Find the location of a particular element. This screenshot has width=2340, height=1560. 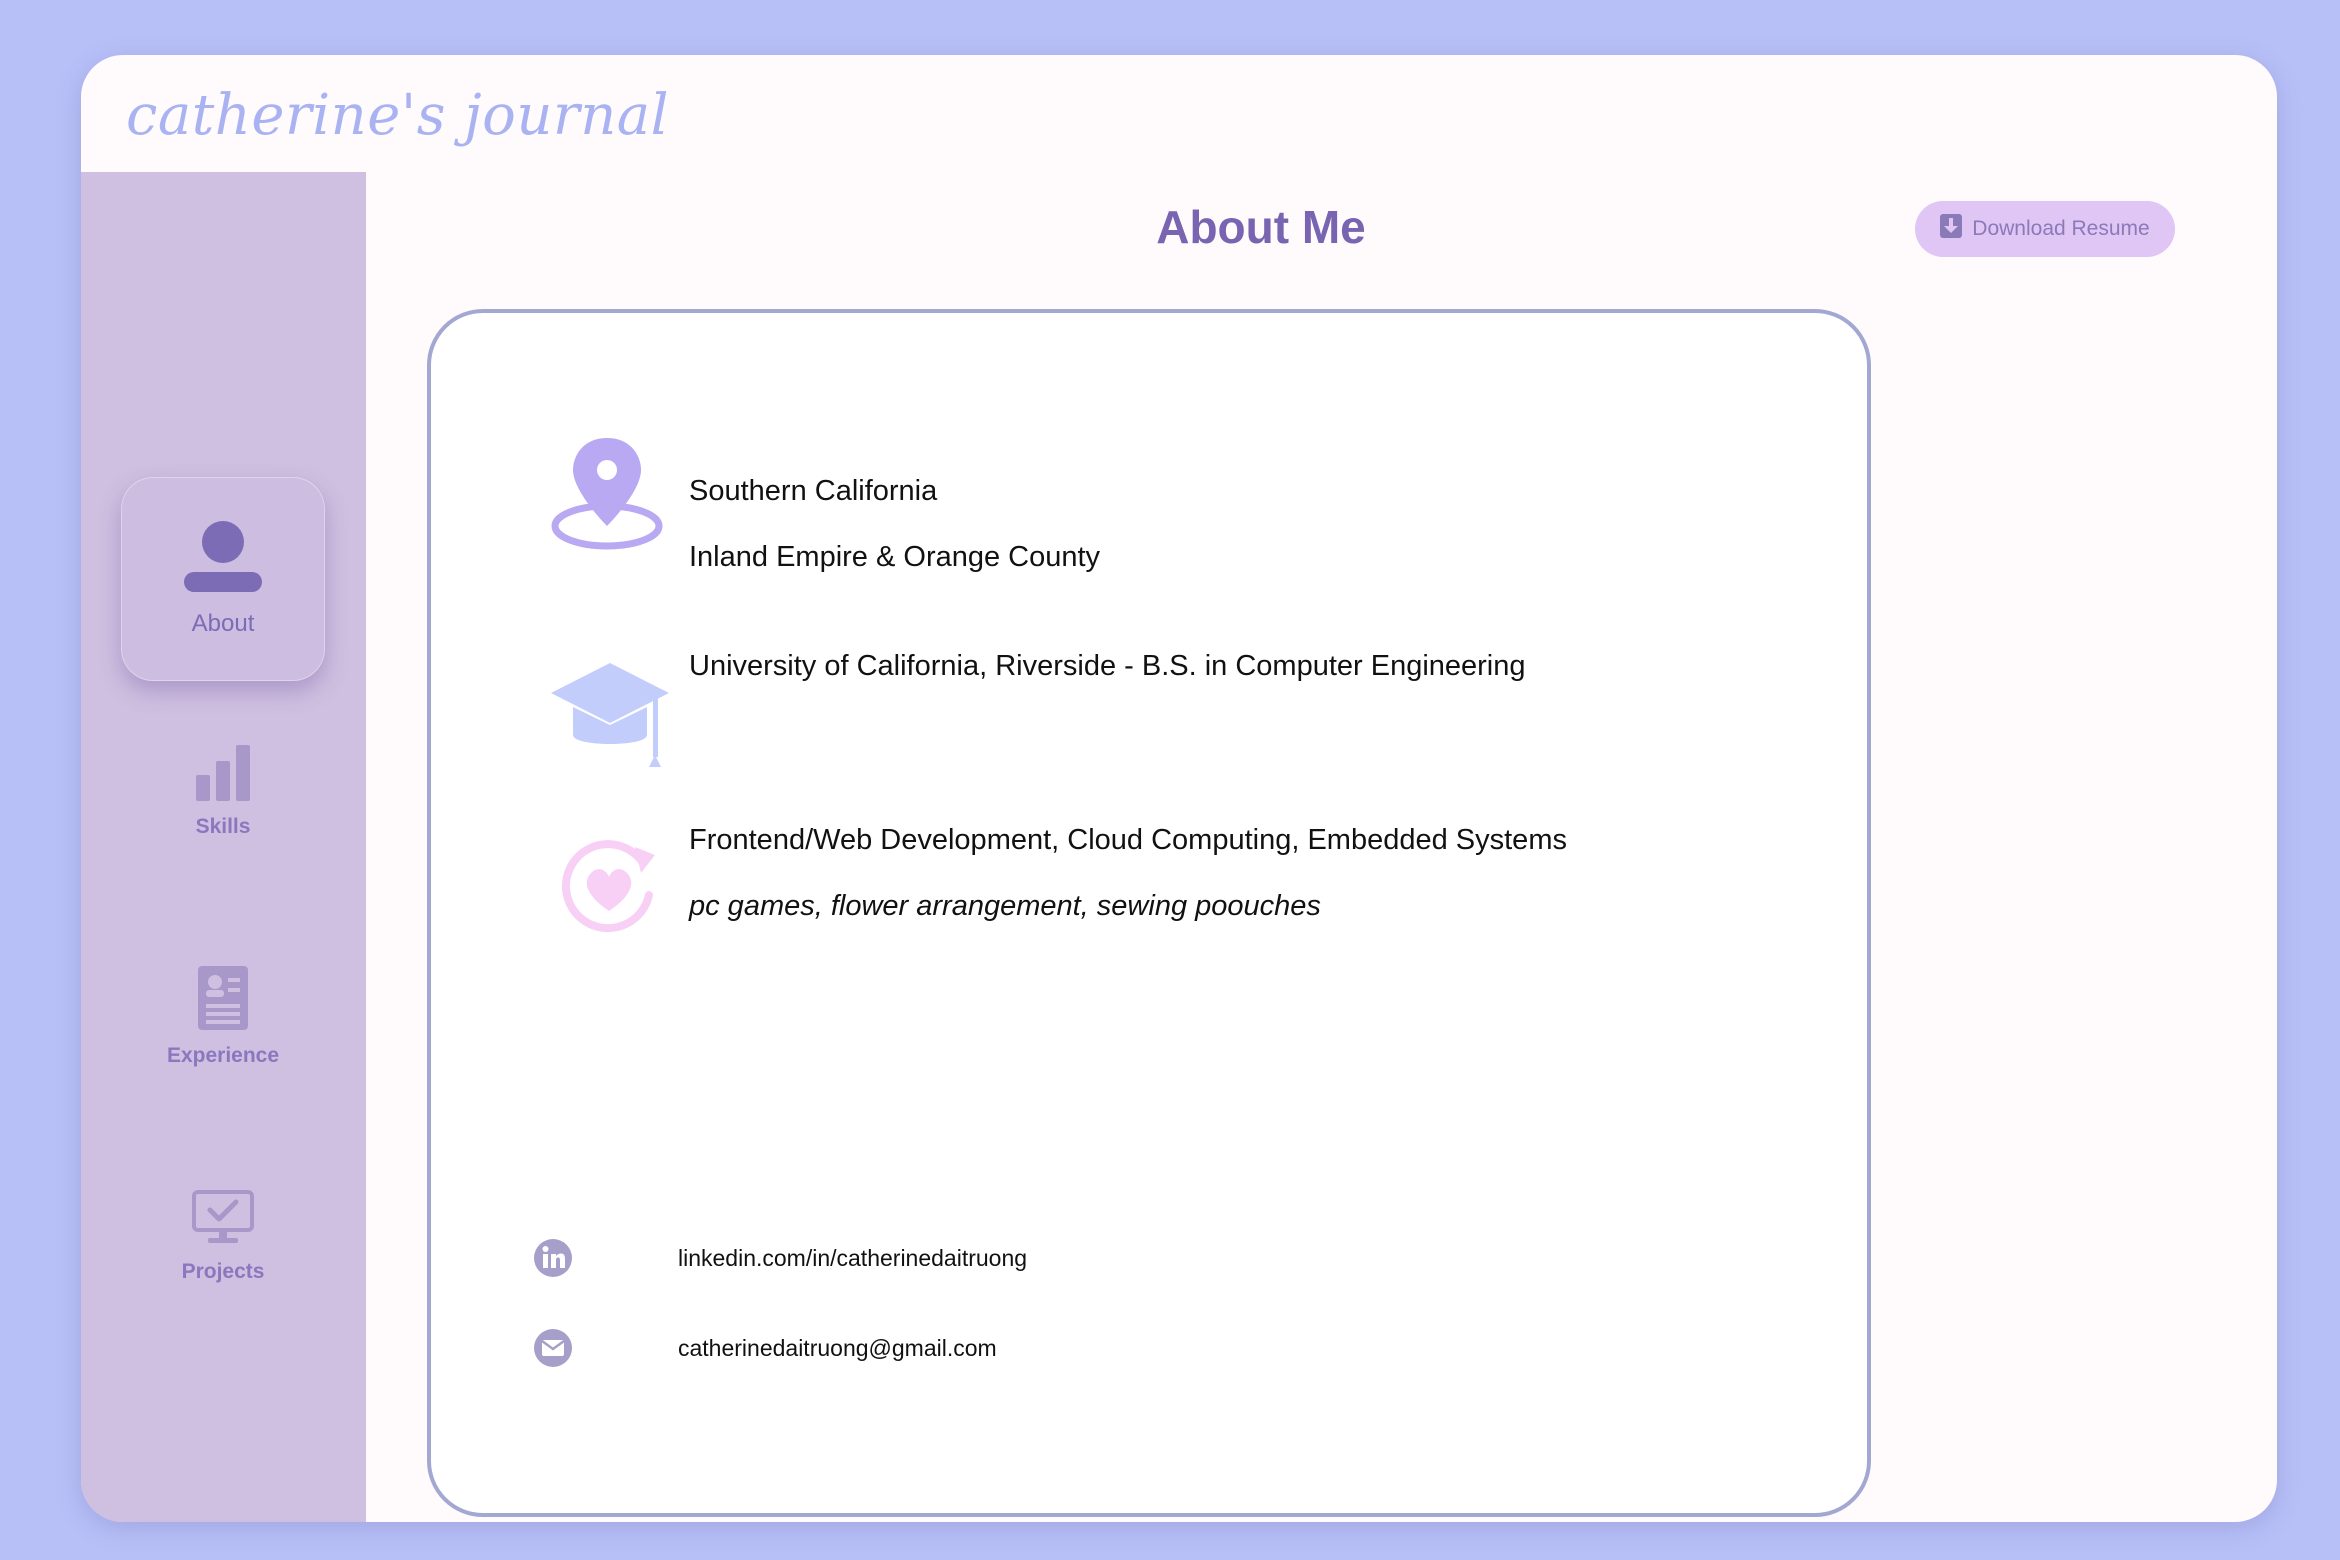

linkedin-link: linkedin.com/in/catherinedaitruong is located at coordinates (852, 1258).